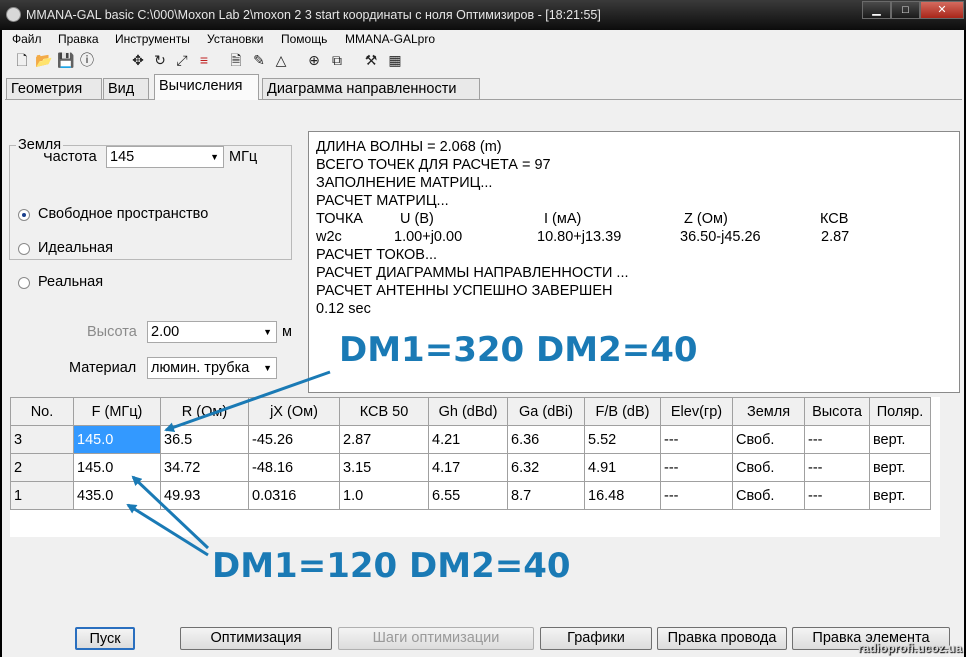  I want to click on scale-icon: ⤢, so click(182, 60).